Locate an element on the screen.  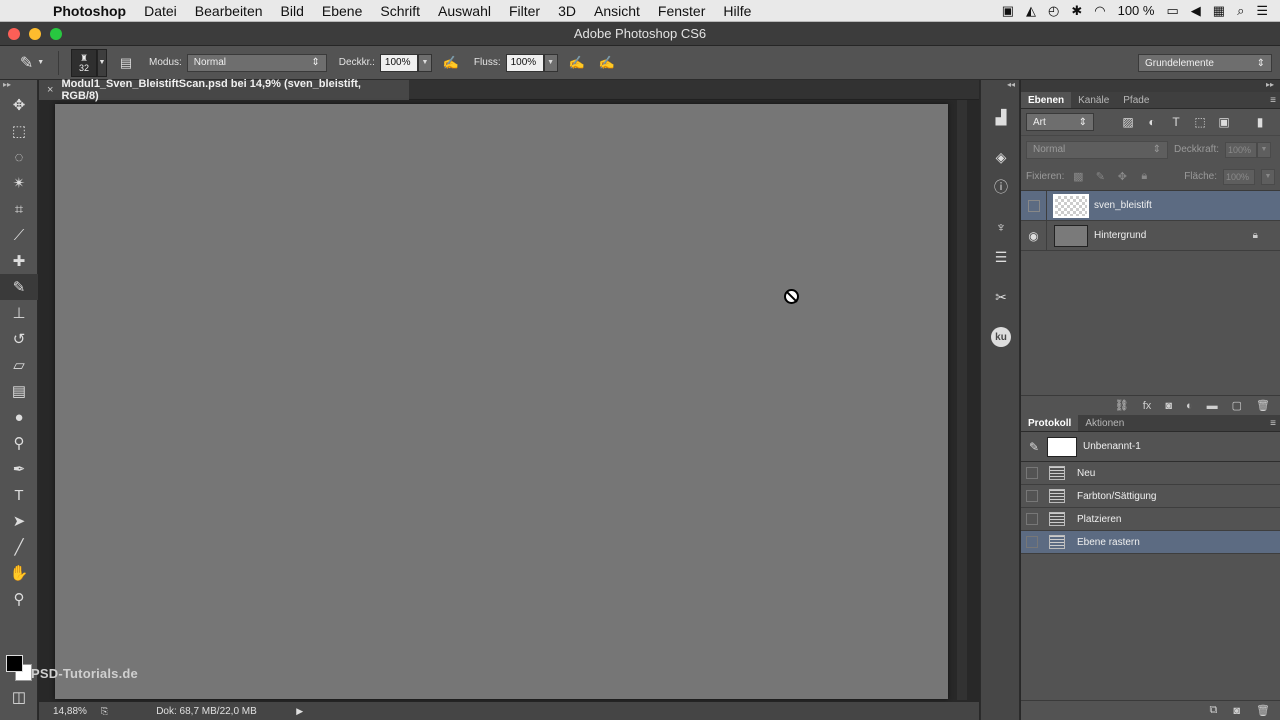
collapse-toolbar-icon: ▸▸ is located at coordinates (18, 86).